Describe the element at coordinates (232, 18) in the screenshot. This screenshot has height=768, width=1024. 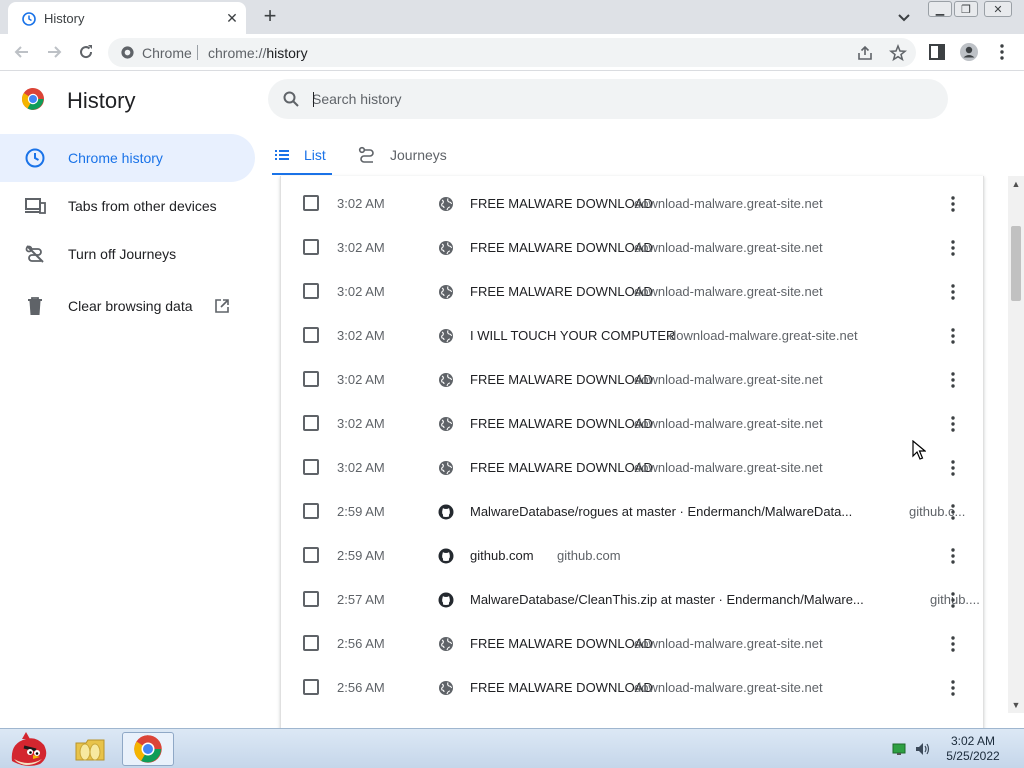
I see `close-tab-button: ✕` at that location.